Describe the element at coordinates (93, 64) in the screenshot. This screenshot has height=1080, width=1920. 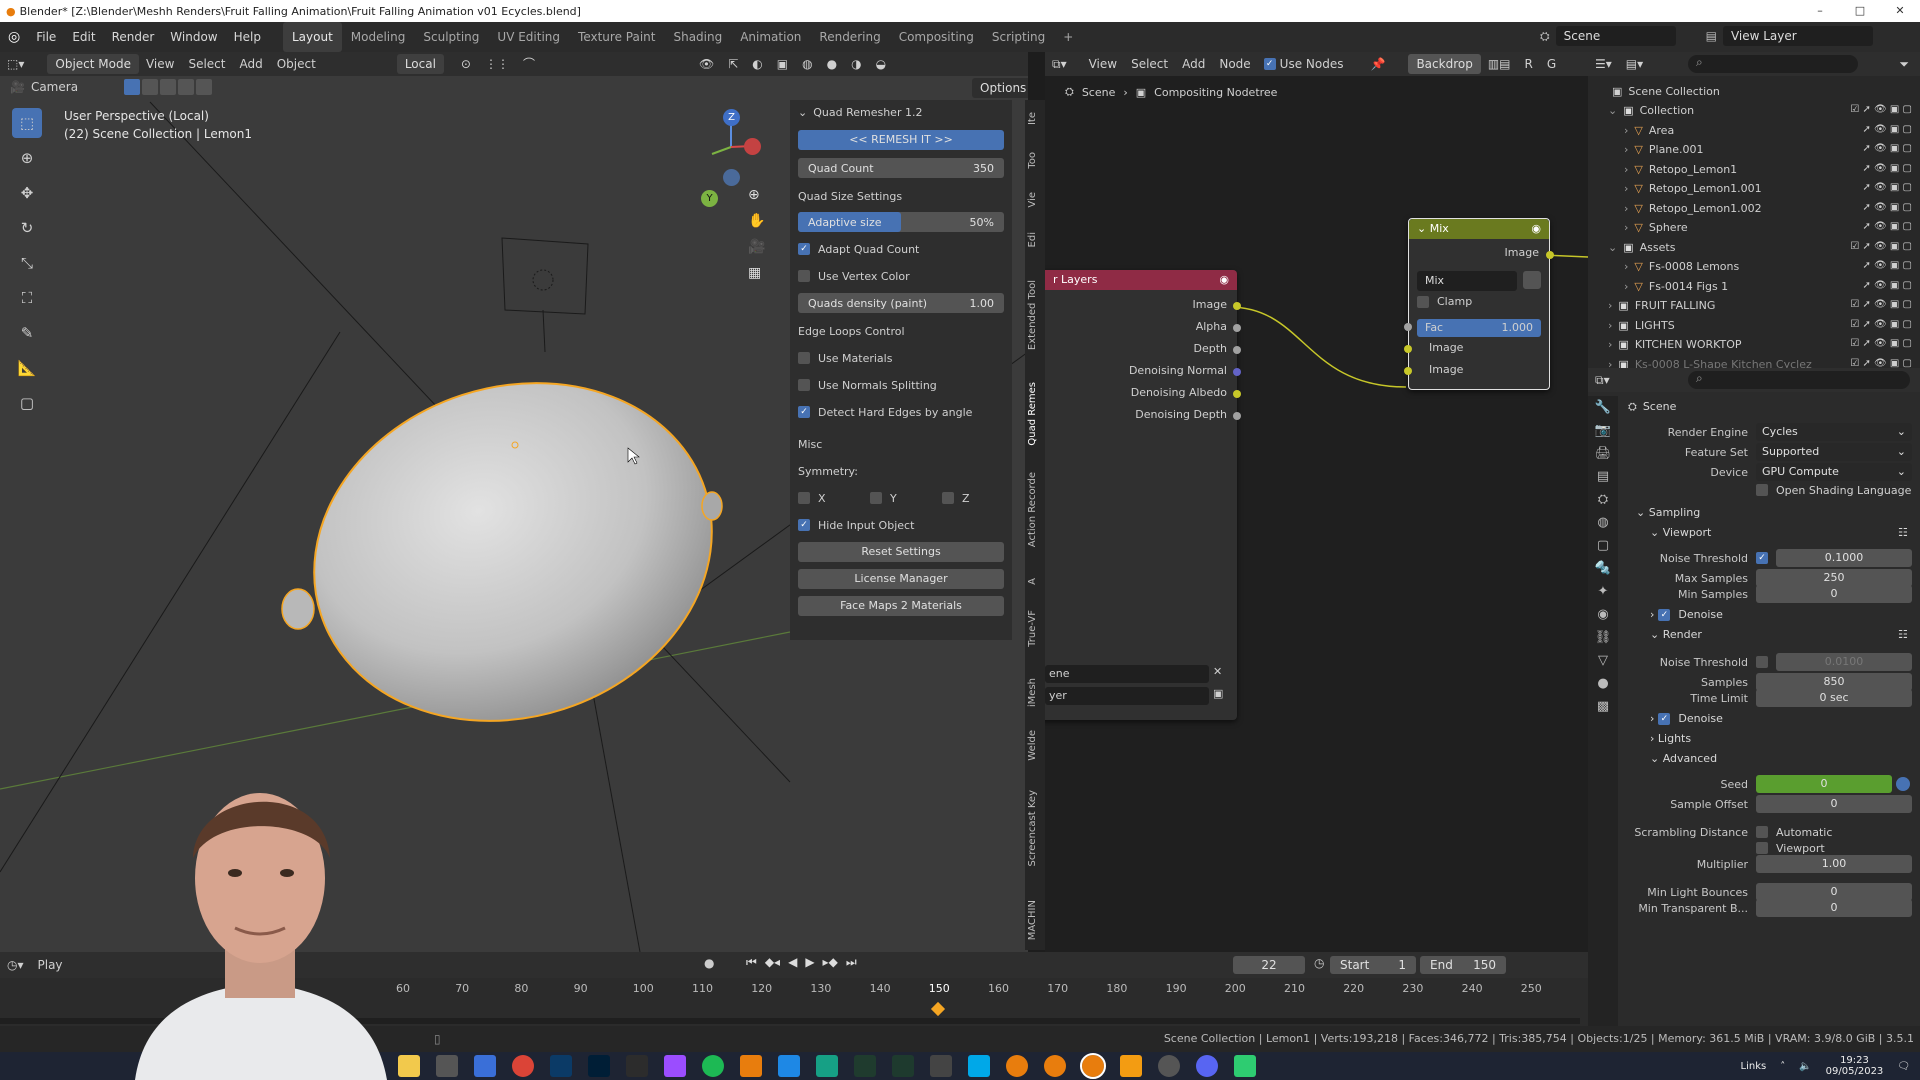
I see `mode-selector: Object Mode` at that location.